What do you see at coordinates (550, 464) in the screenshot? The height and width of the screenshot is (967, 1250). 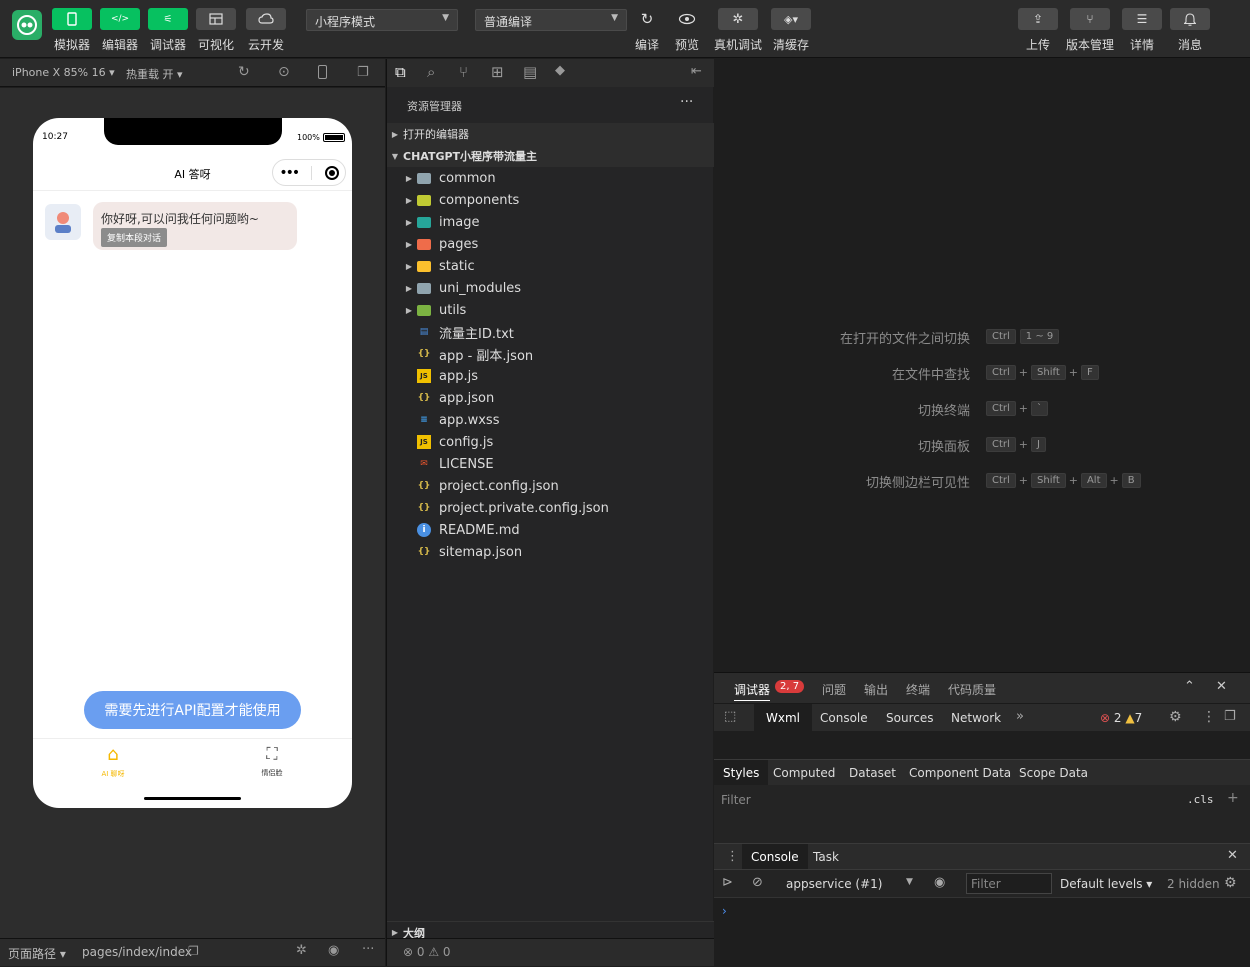 I see `file-item: ✉ LICENSE` at bounding box center [550, 464].